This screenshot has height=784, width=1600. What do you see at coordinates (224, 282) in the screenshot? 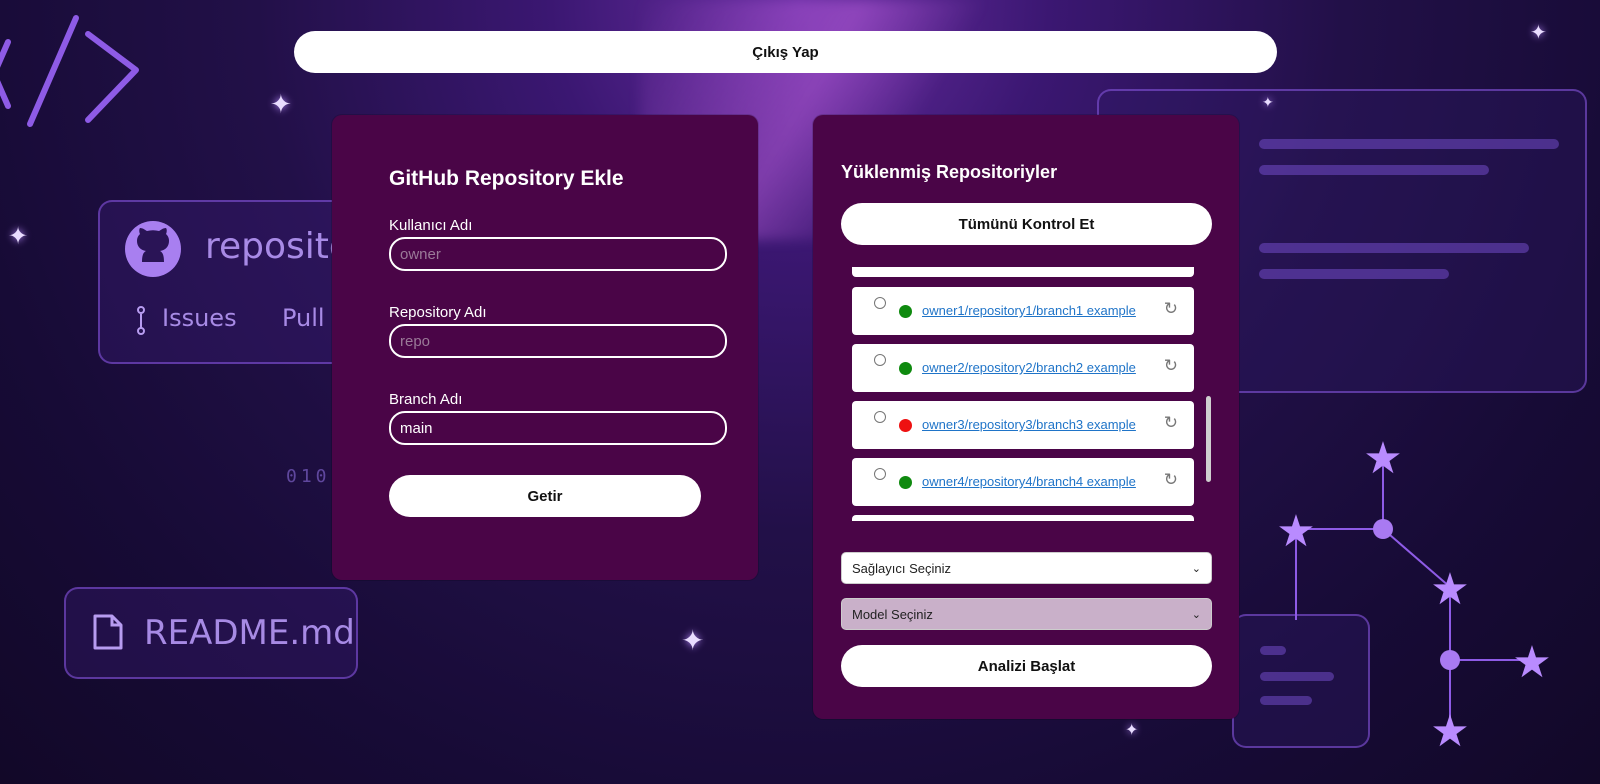
I see `background-repo-card: reposito Issues Pull` at bounding box center [224, 282].